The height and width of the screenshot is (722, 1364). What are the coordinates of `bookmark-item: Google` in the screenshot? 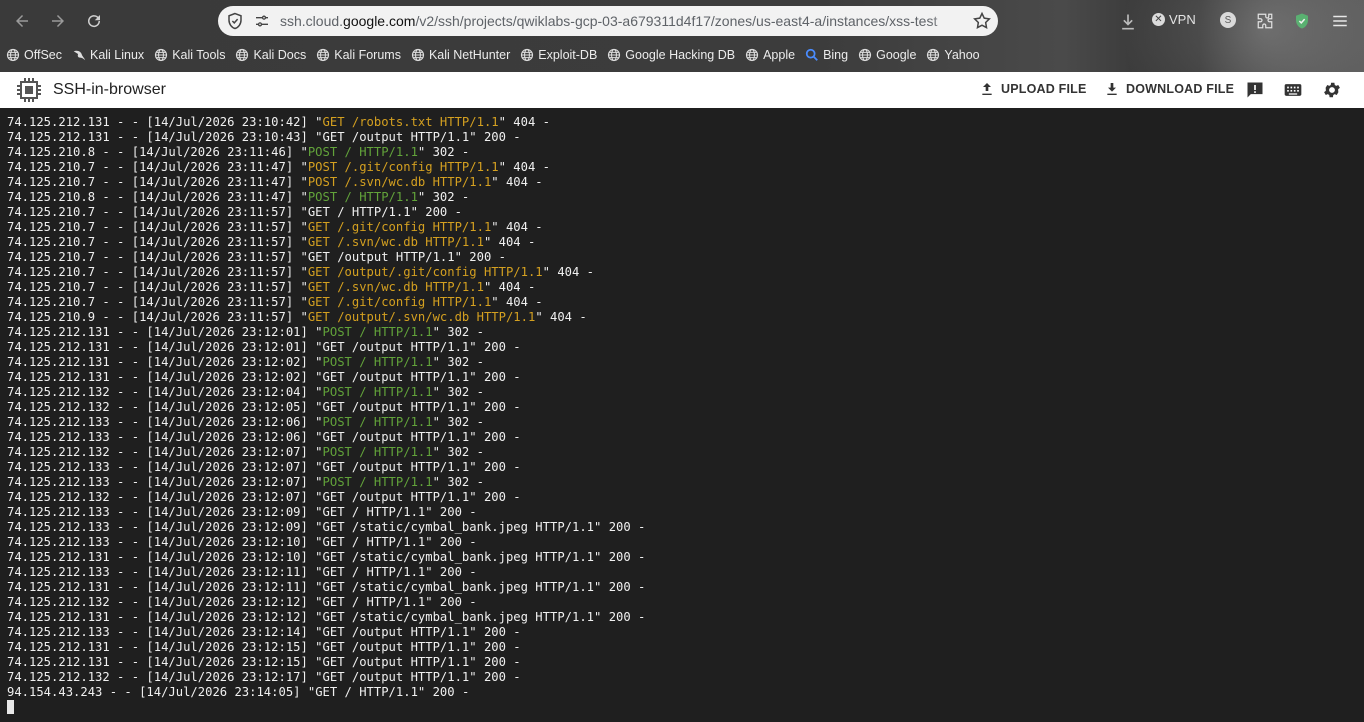 It's located at (887, 55).